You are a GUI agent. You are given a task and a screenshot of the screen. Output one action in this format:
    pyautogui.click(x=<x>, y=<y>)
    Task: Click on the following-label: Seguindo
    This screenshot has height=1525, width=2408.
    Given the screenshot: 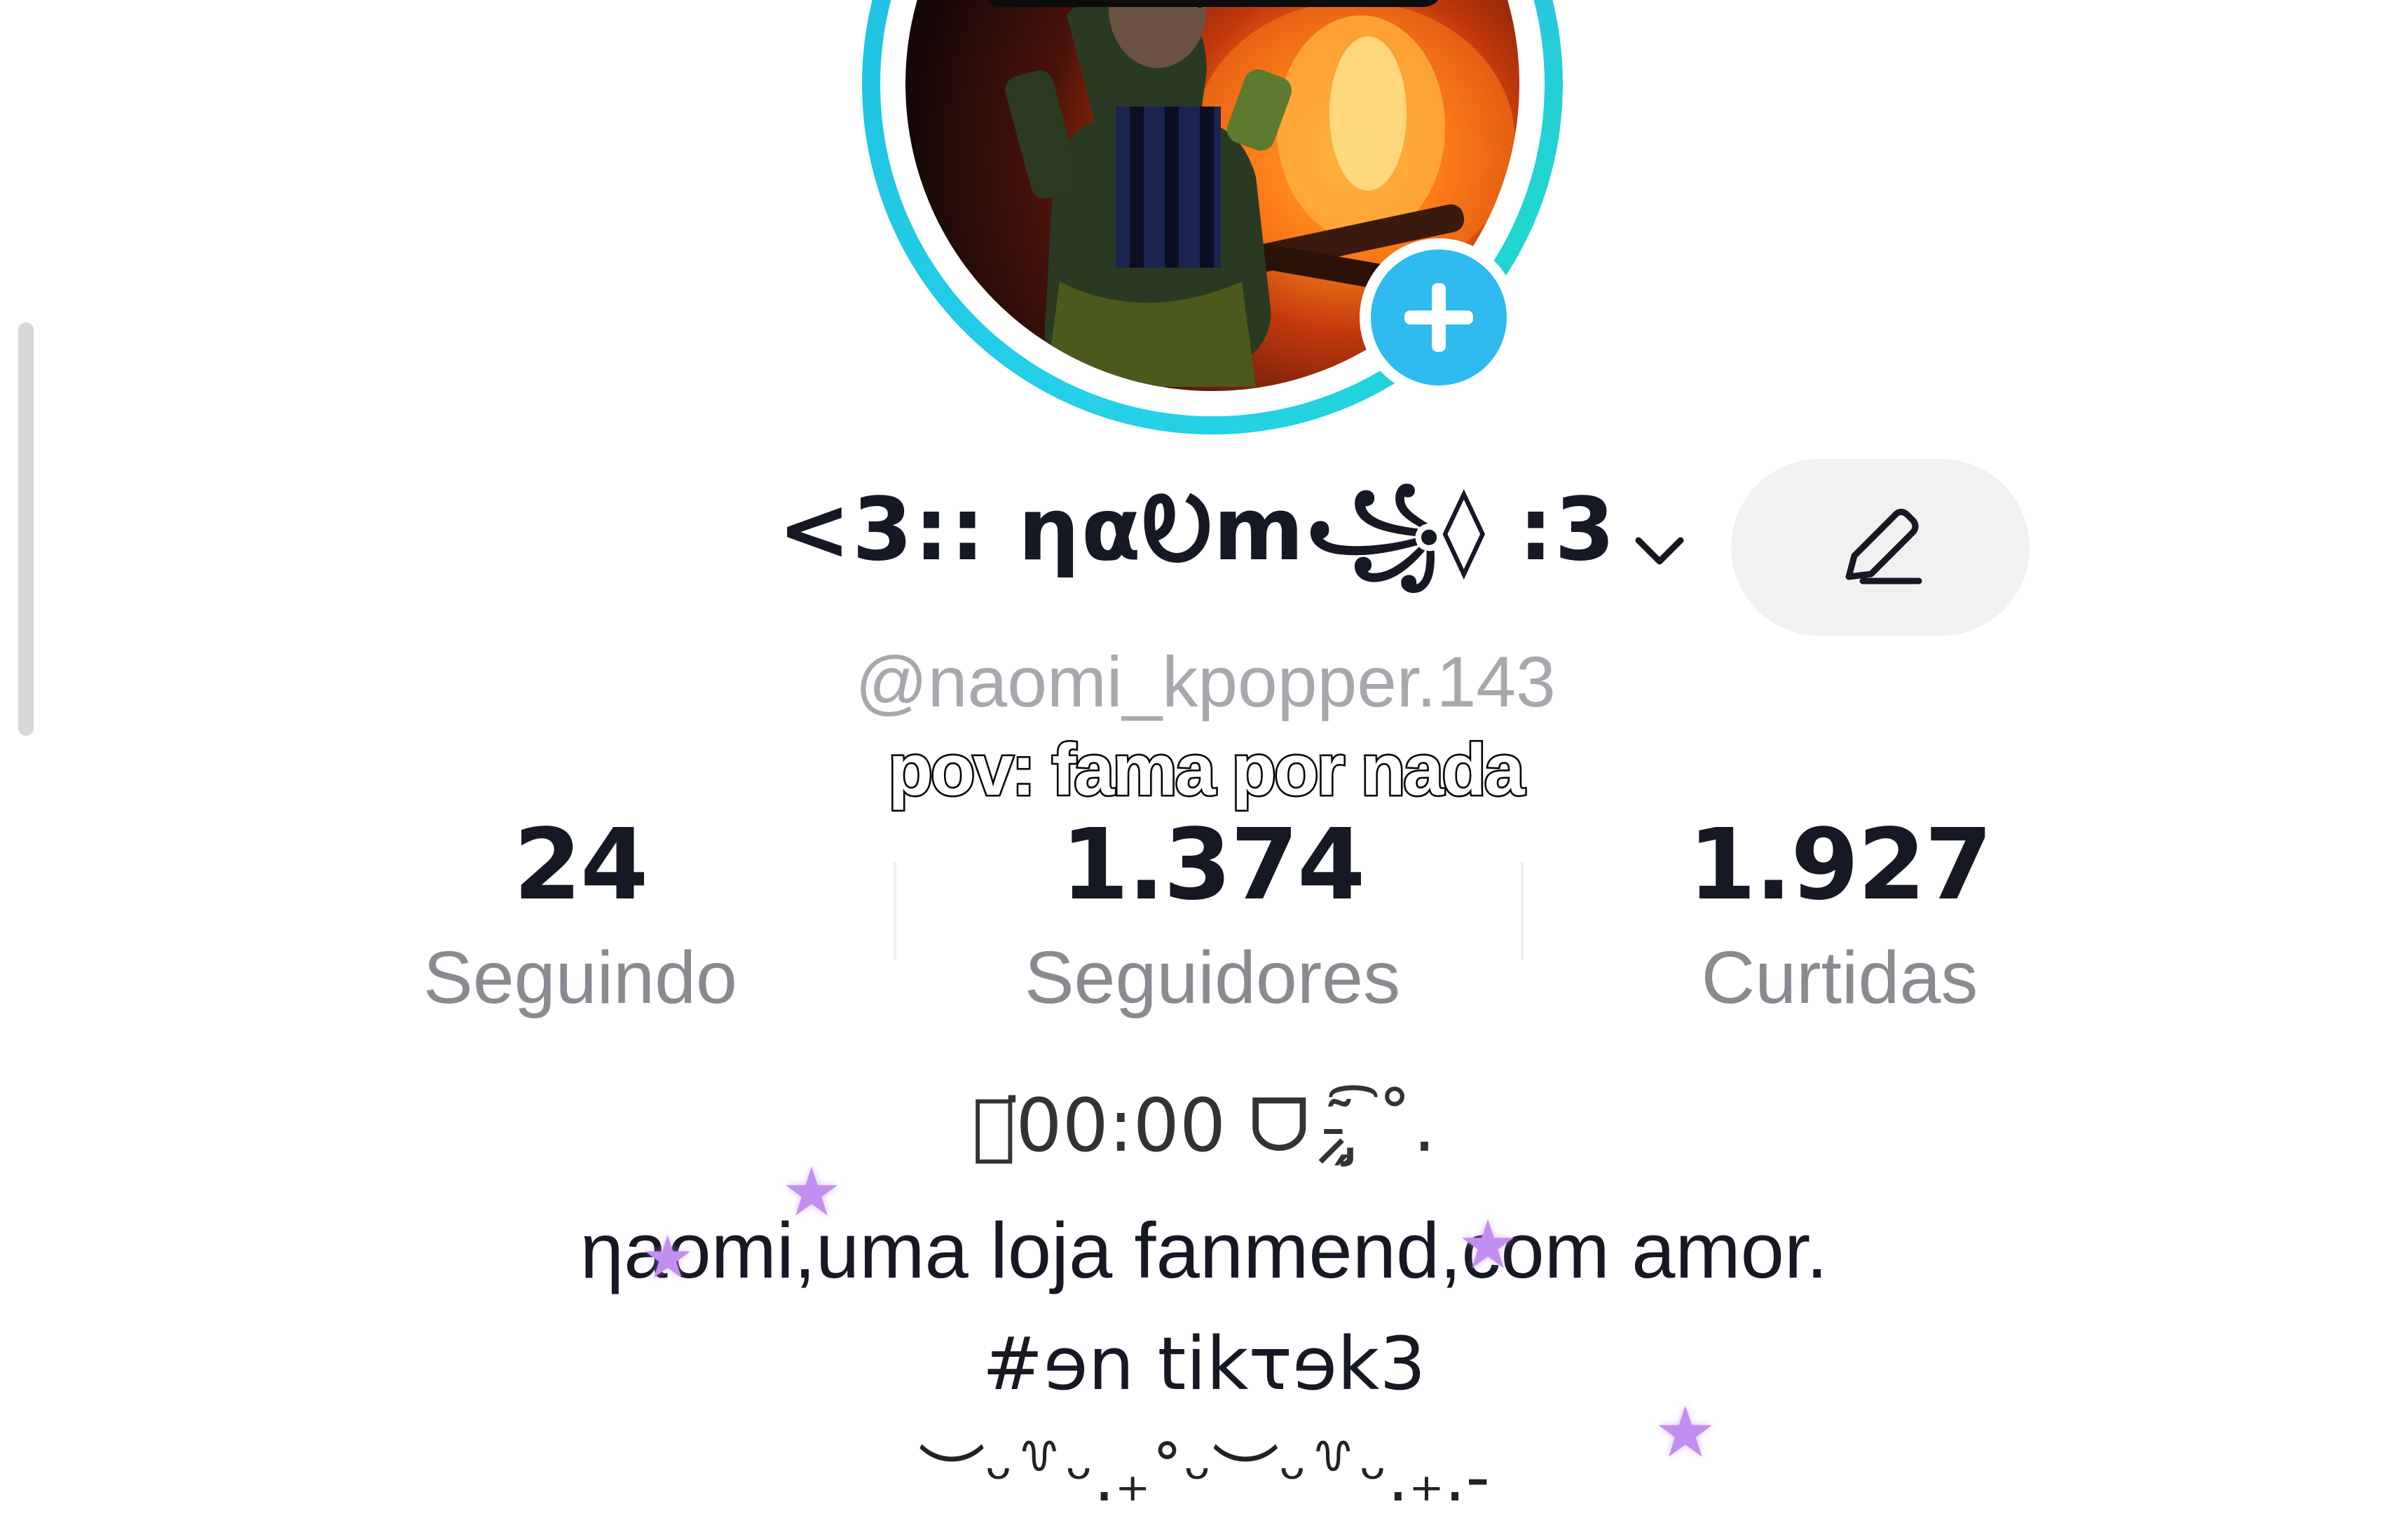 What is the action you would take?
    pyautogui.click(x=580, y=977)
    